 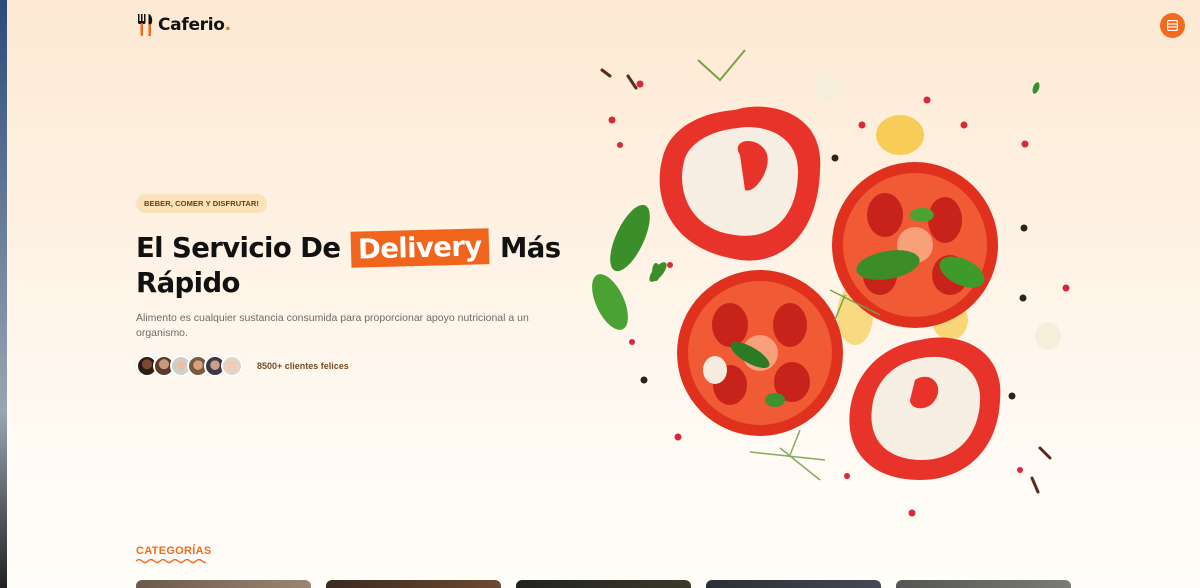 What do you see at coordinates (232, 366) in the screenshot?
I see `avatar` at bounding box center [232, 366].